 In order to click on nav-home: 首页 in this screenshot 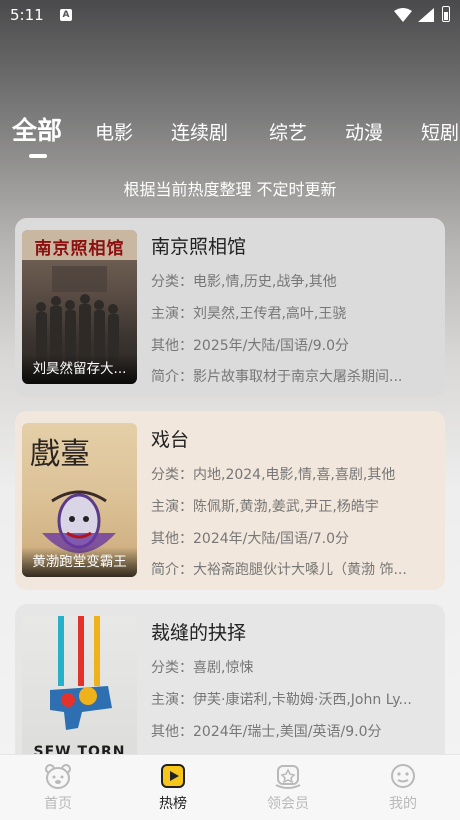, I will do `click(58, 787)`.